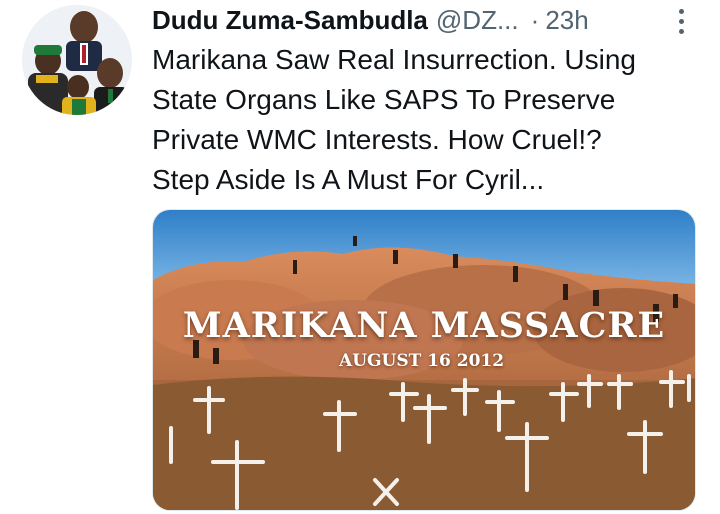 The image size is (720, 514). I want to click on avatar, so click(77, 60).